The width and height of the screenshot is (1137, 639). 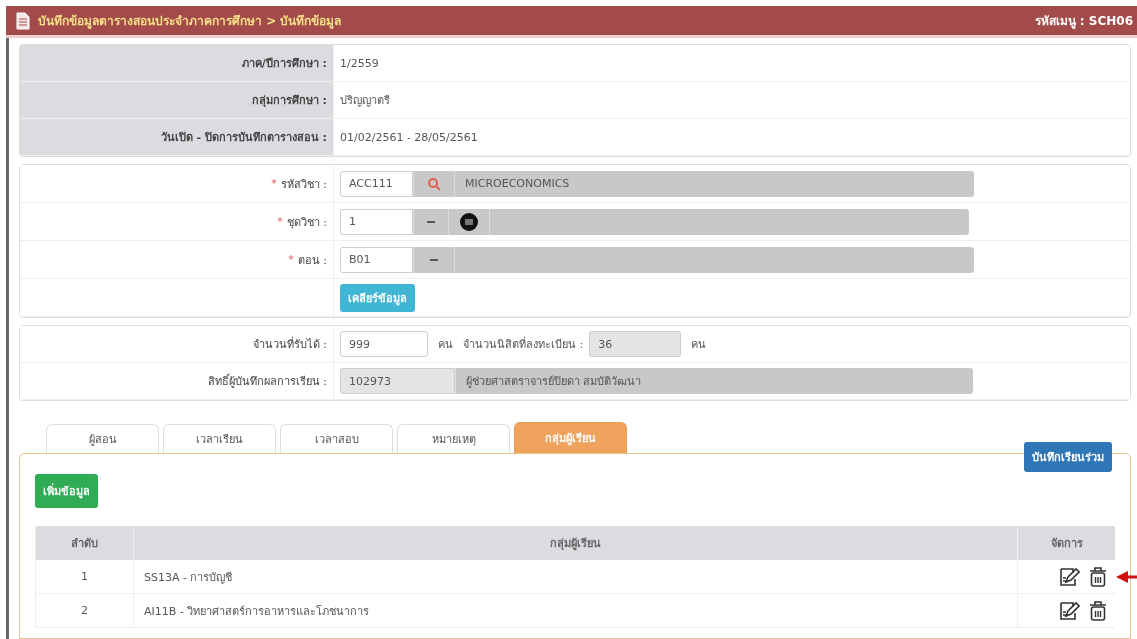 What do you see at coordinates (1068, 457) in the screenshot?
I see `joint-study-button: บันทึกเรียนร่วม` at bounding box center [1068, 457].